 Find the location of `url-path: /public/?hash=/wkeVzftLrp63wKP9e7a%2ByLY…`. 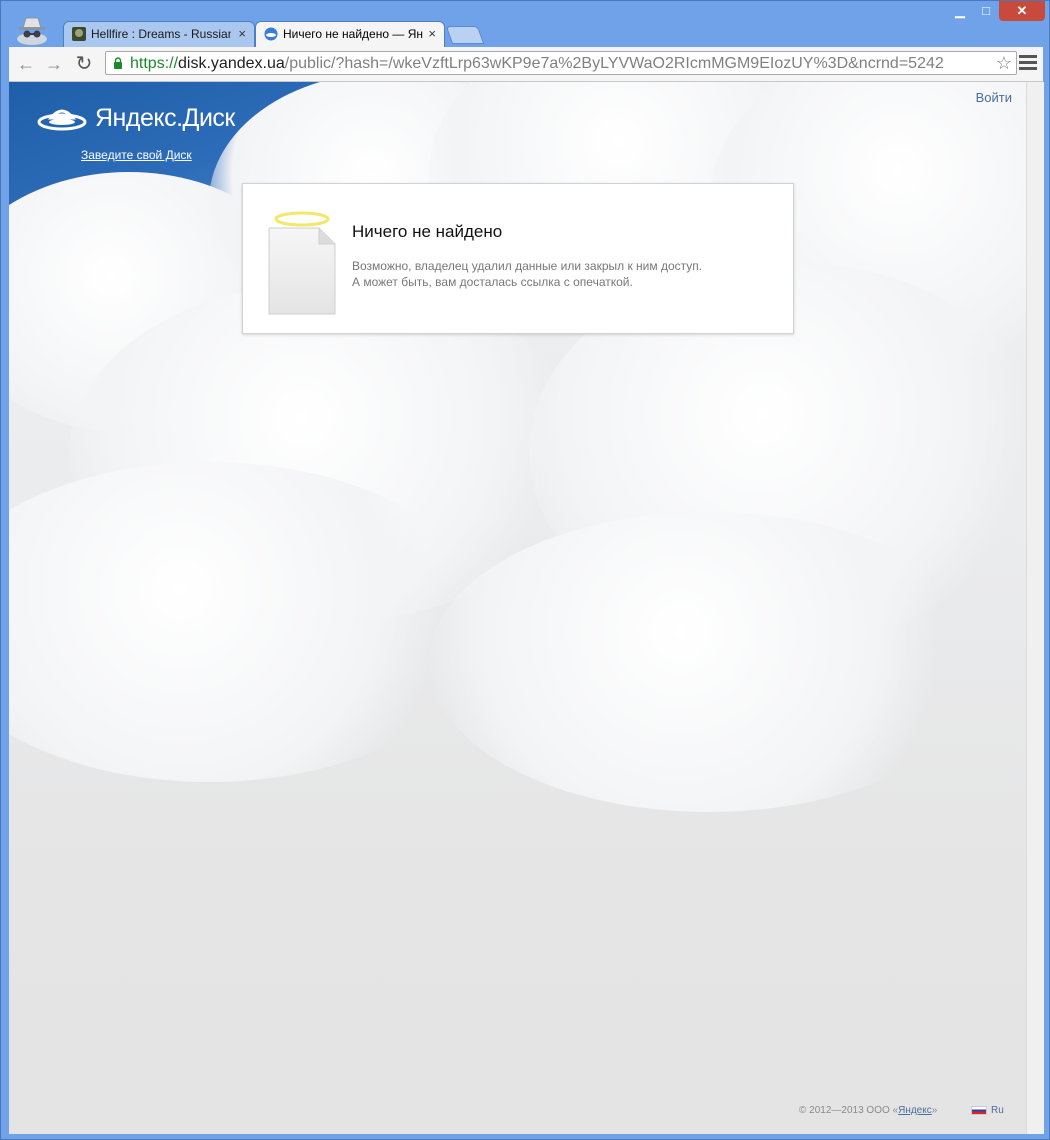

url-path: /public/?hash=/wkeVzftLrp63wKP9e7a%2ByLY… is located at coordinates (614, 63).